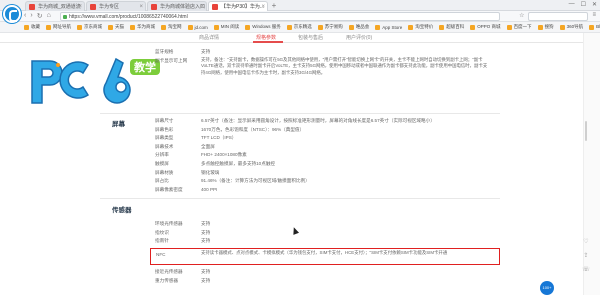 Image resolution: width=600 pixels, height=295 pixels. I want to click on refresh-icon: ↻, so click(40, 16).